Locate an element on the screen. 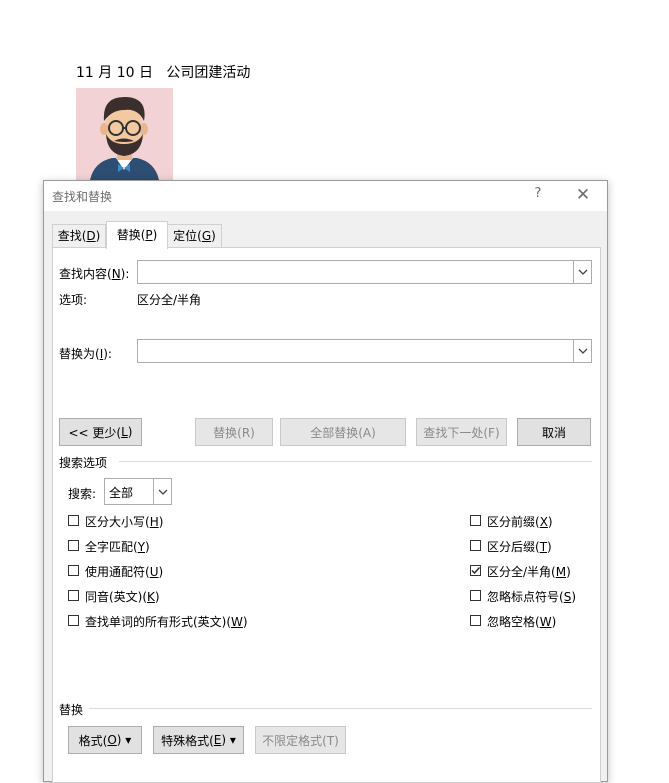  close-button: ✕ is located at coordinates (583, 195).